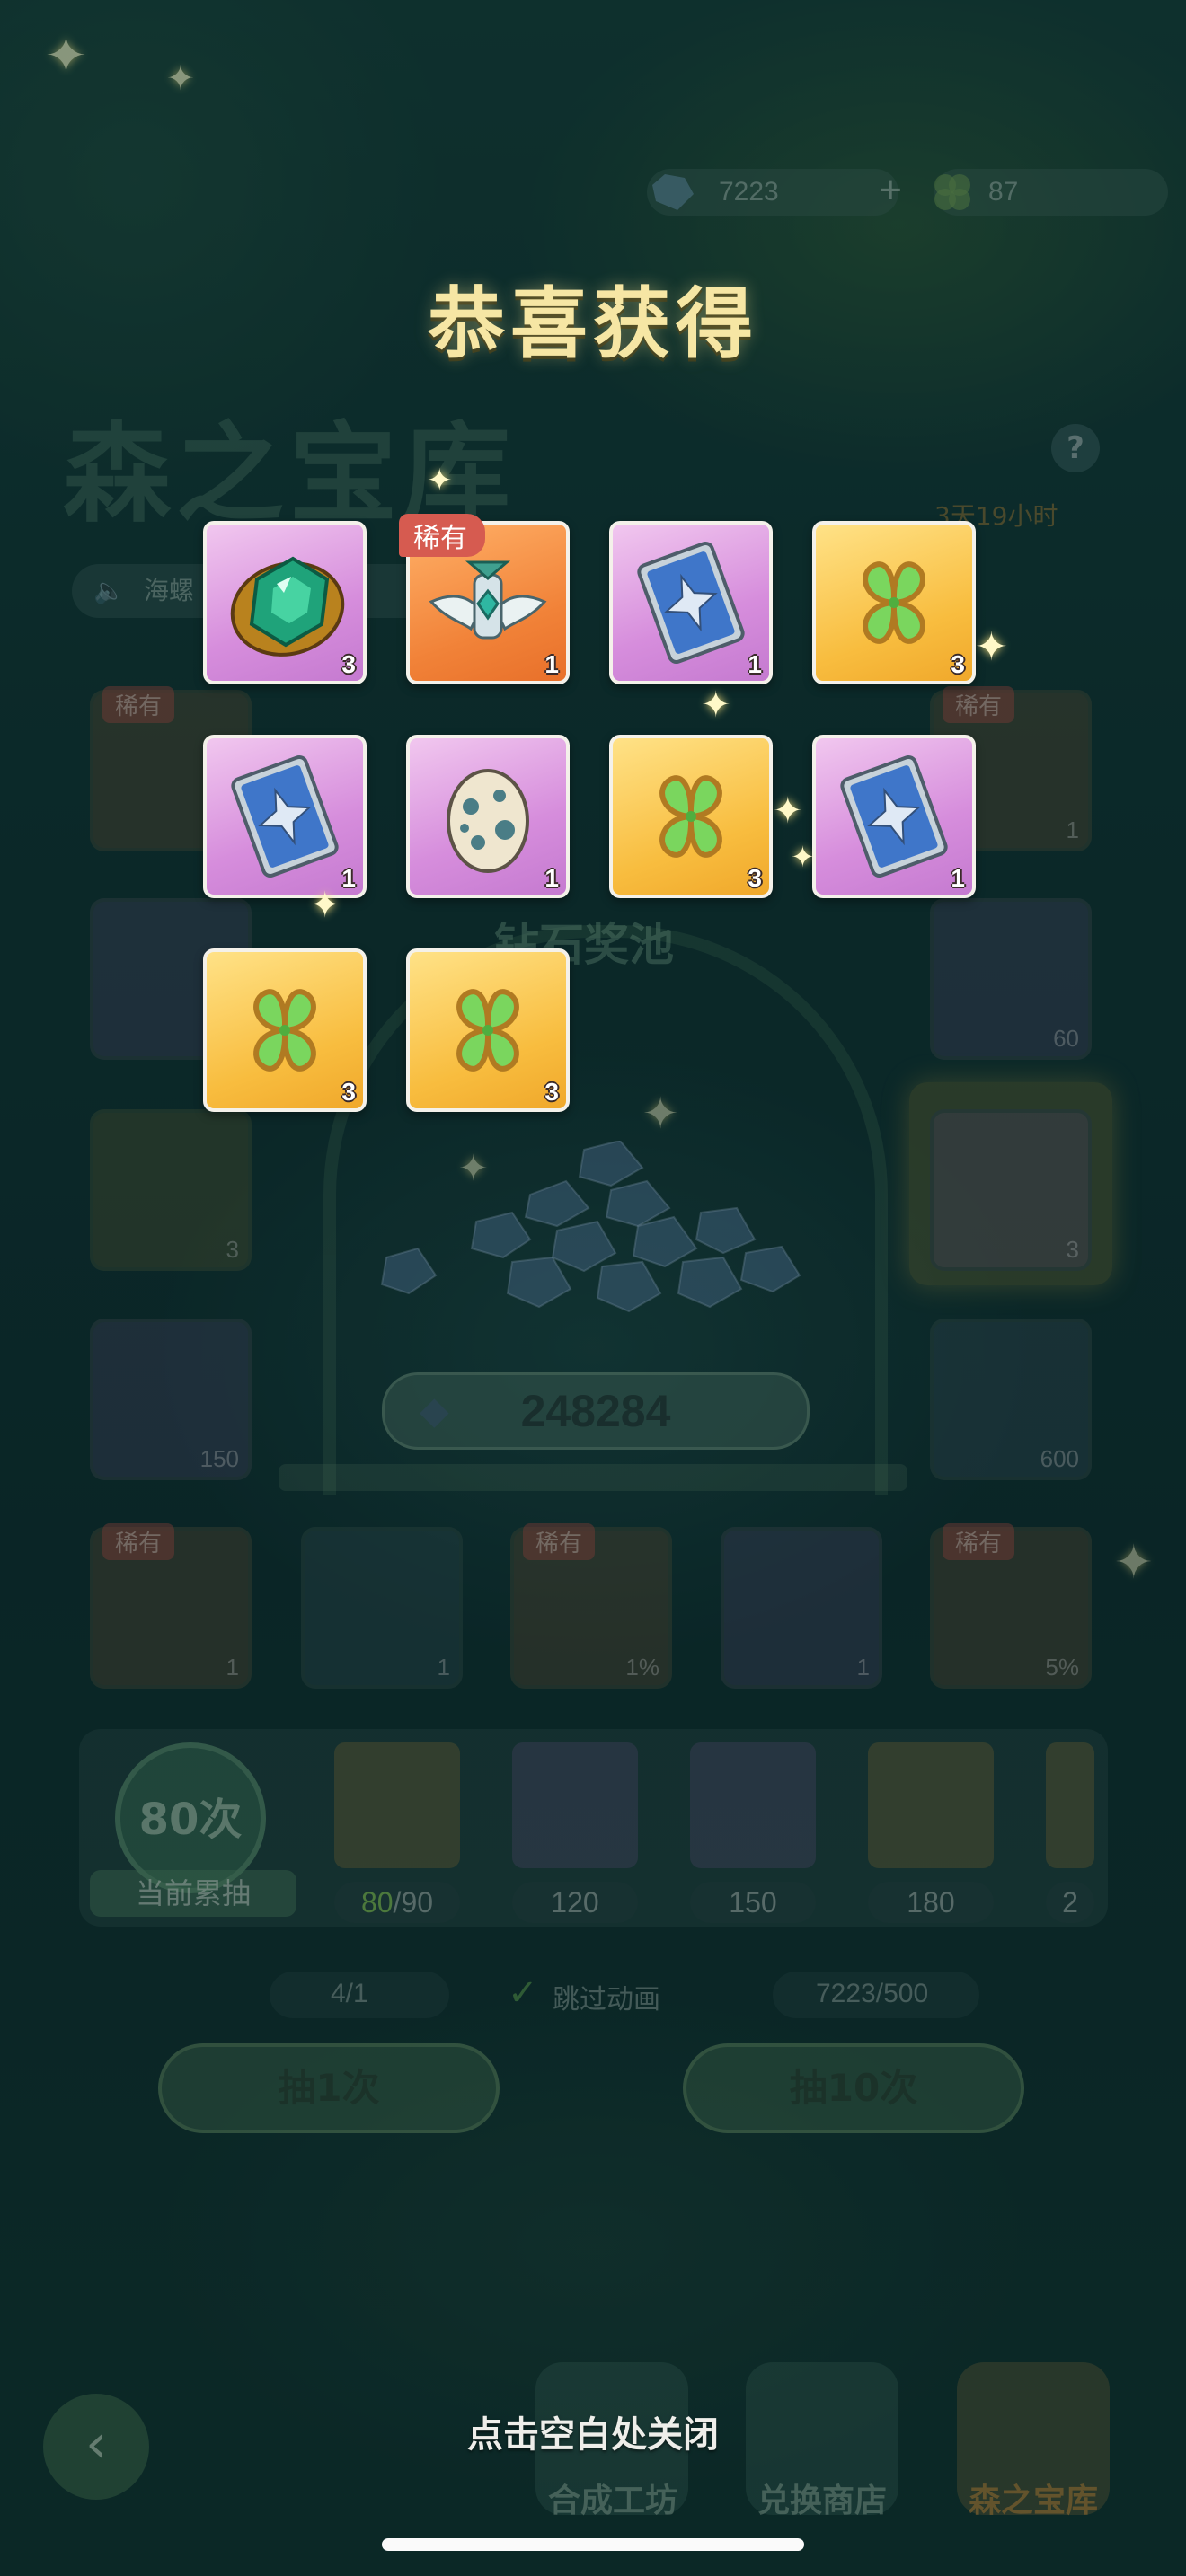 The height and width of the screenshot is (2576, 1186). I want to click on close-hint: 点击空白处关闭, so click(593, 2431).